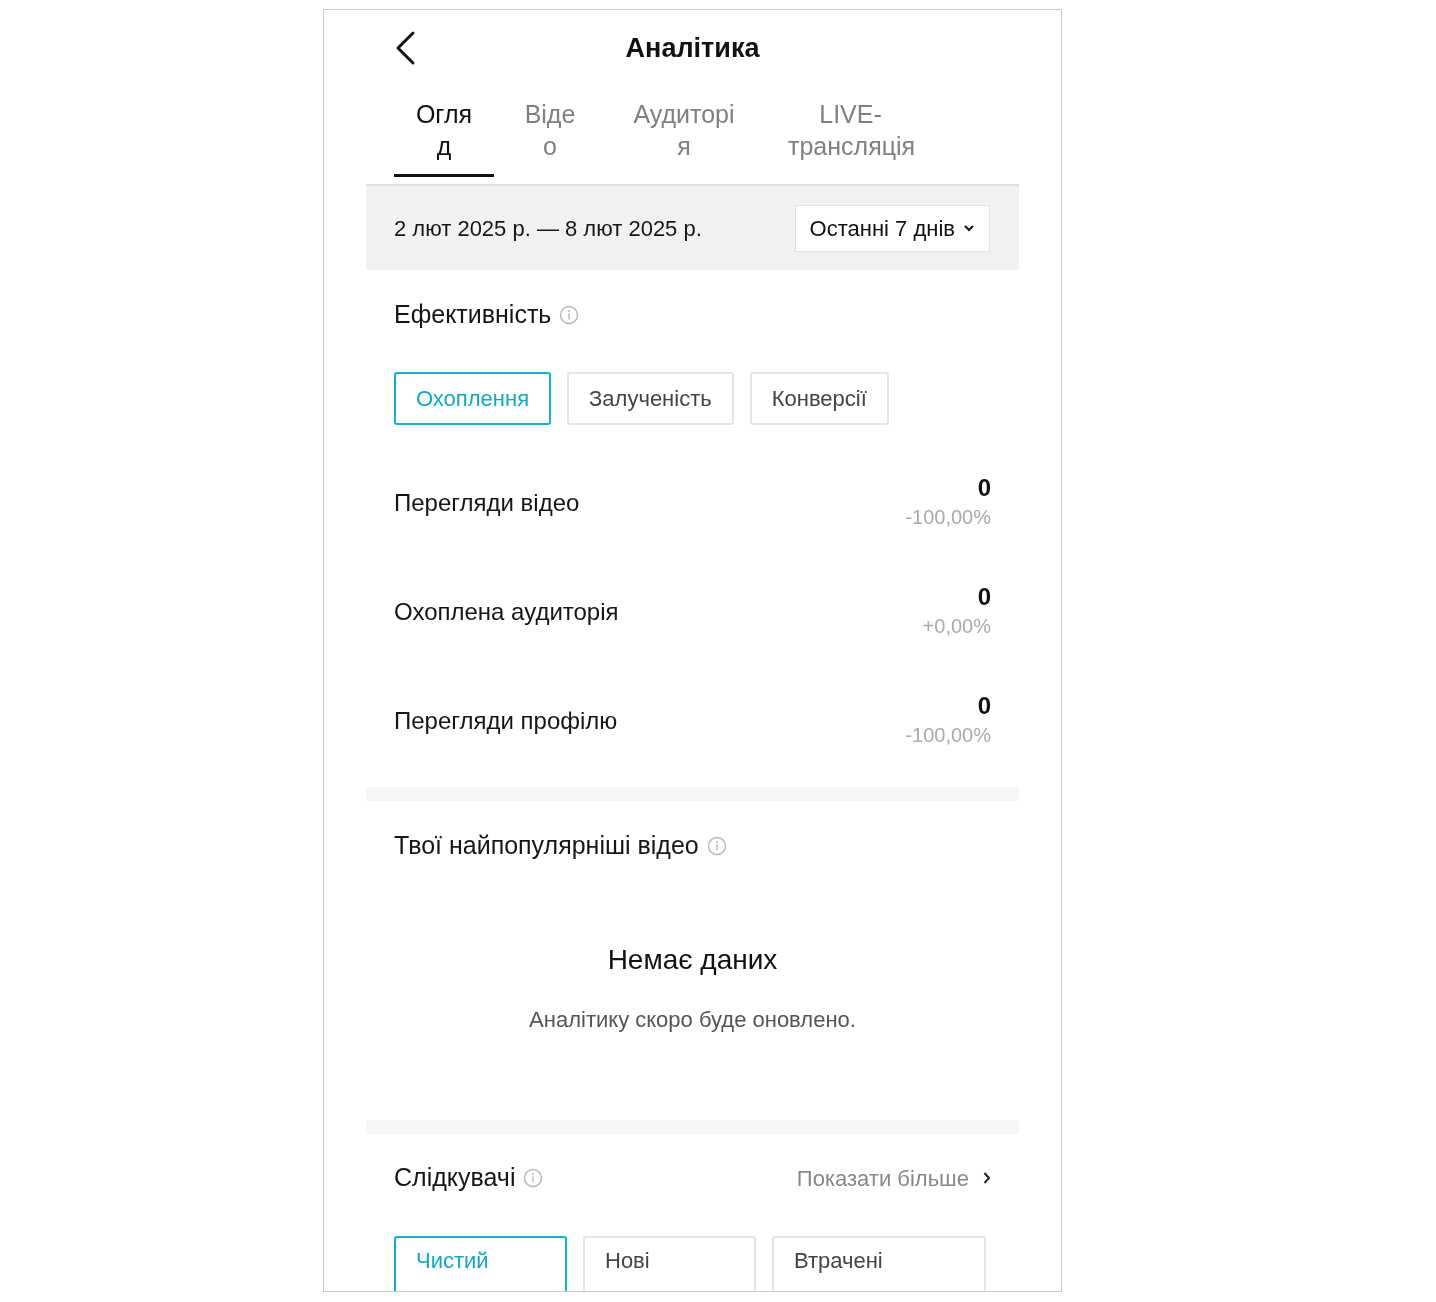  What do you see at coordinates (956, 626) in the screenshot?
I see `metric-change: +0,00%` at bounding box center [956, 626].